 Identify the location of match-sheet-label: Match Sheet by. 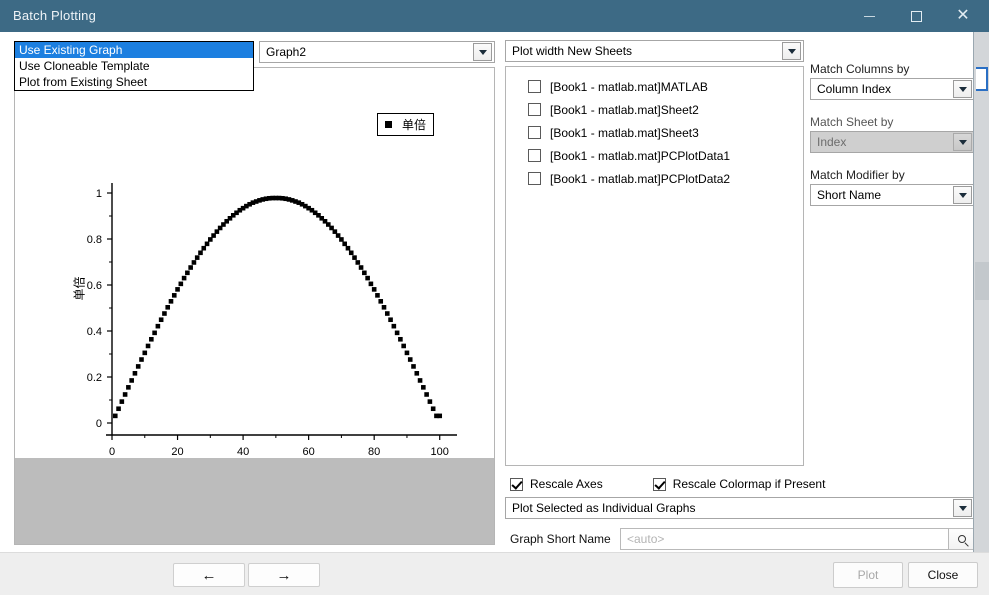
(852, 122).